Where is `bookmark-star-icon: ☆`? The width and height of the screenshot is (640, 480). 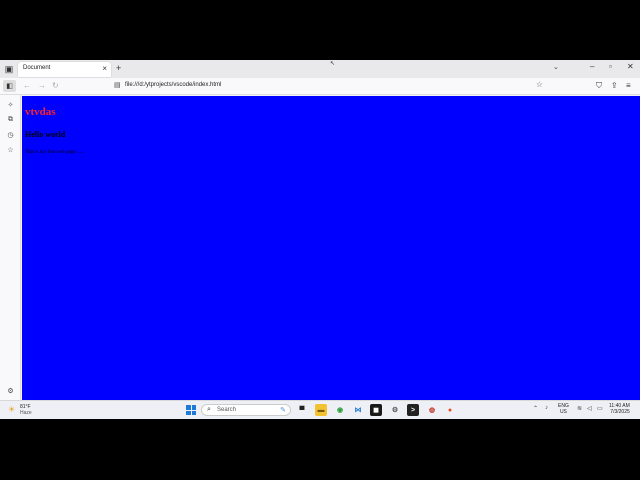 bookmark-star-icon: ☆ is located at coordinates (539, 84).